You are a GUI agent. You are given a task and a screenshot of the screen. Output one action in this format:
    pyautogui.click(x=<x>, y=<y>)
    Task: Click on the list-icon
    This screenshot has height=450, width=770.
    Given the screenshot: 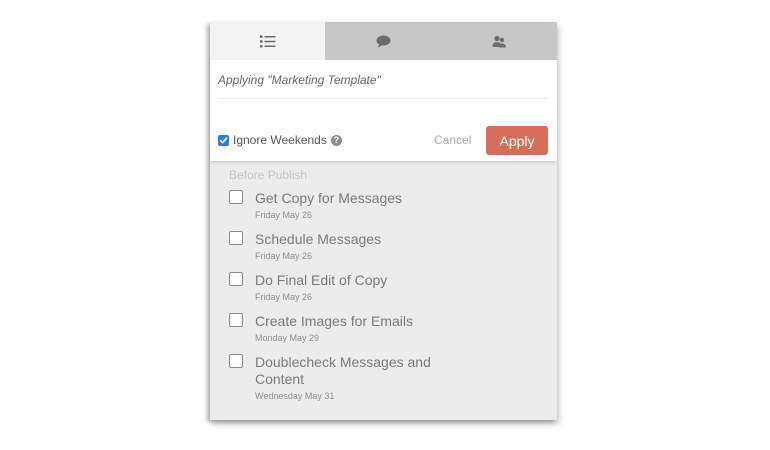 What is the action you would take?
    pyautogui.click(x=267, y=41)
    